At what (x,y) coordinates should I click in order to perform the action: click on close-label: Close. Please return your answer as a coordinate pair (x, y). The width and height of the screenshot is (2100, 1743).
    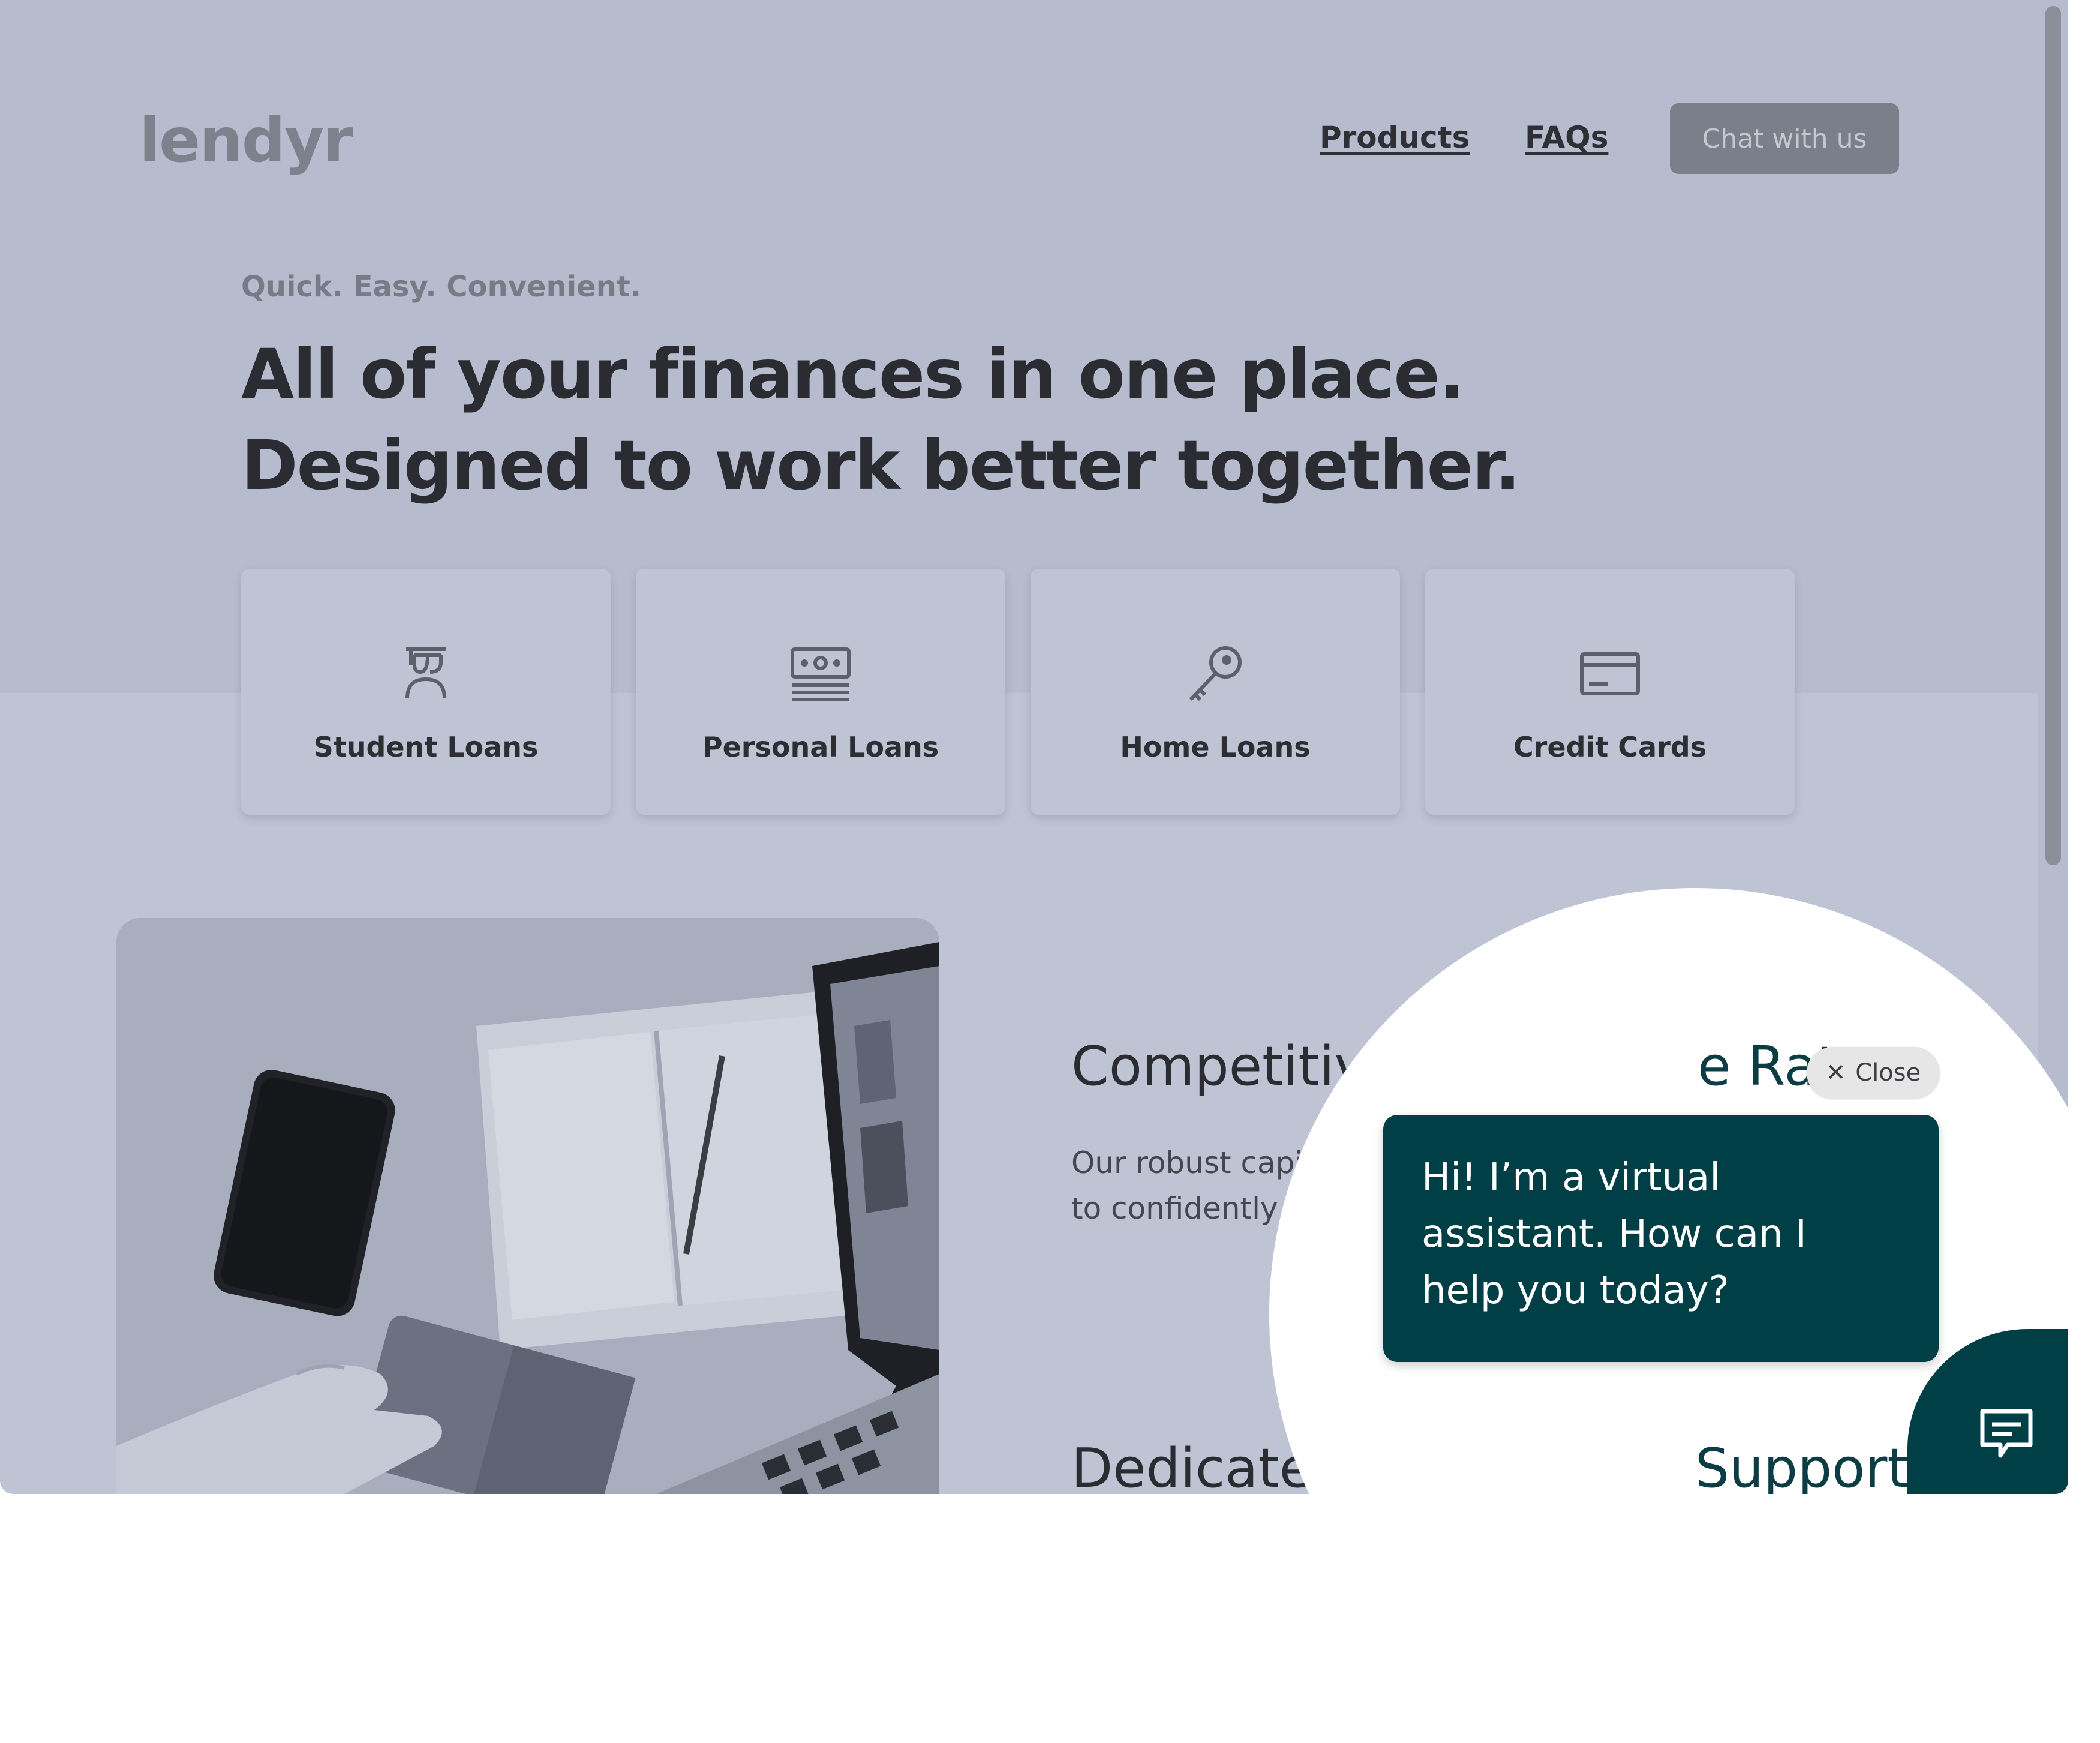
    Looking at the image, I should click on (1888, 1073).